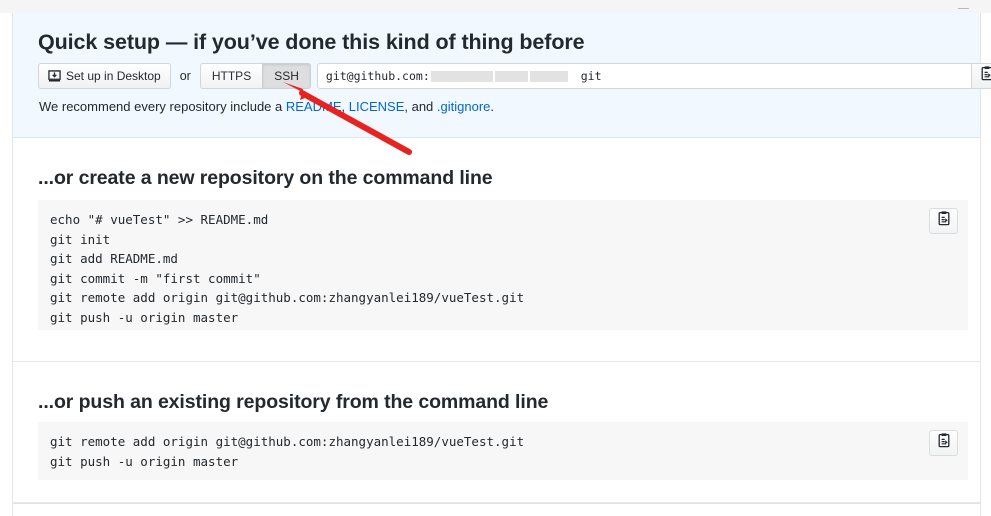 The width and height of the screenshot is (991, 516). Describe the element at coordinates (155, 278) in the screenshot. I see `code-line: git commit -m "first commit"` at that location.